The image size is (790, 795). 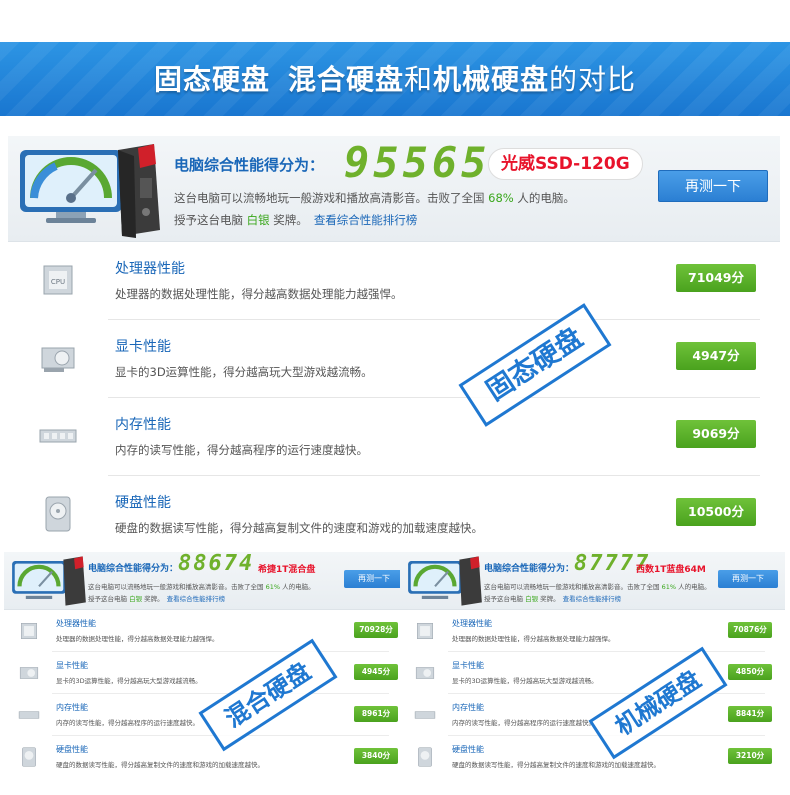 I want to click on memory-row: 内存性能内存的读写性能，得分越高程序的运行速度越快。 8841分, so click(x=592, y=715).